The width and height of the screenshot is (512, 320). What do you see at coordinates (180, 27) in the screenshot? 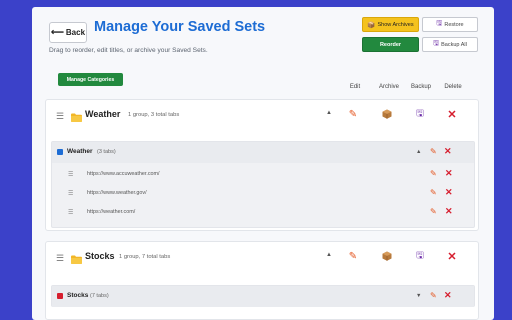
I see `page-title: Manage Your Saved Sets` at bounding box center [180, 27].